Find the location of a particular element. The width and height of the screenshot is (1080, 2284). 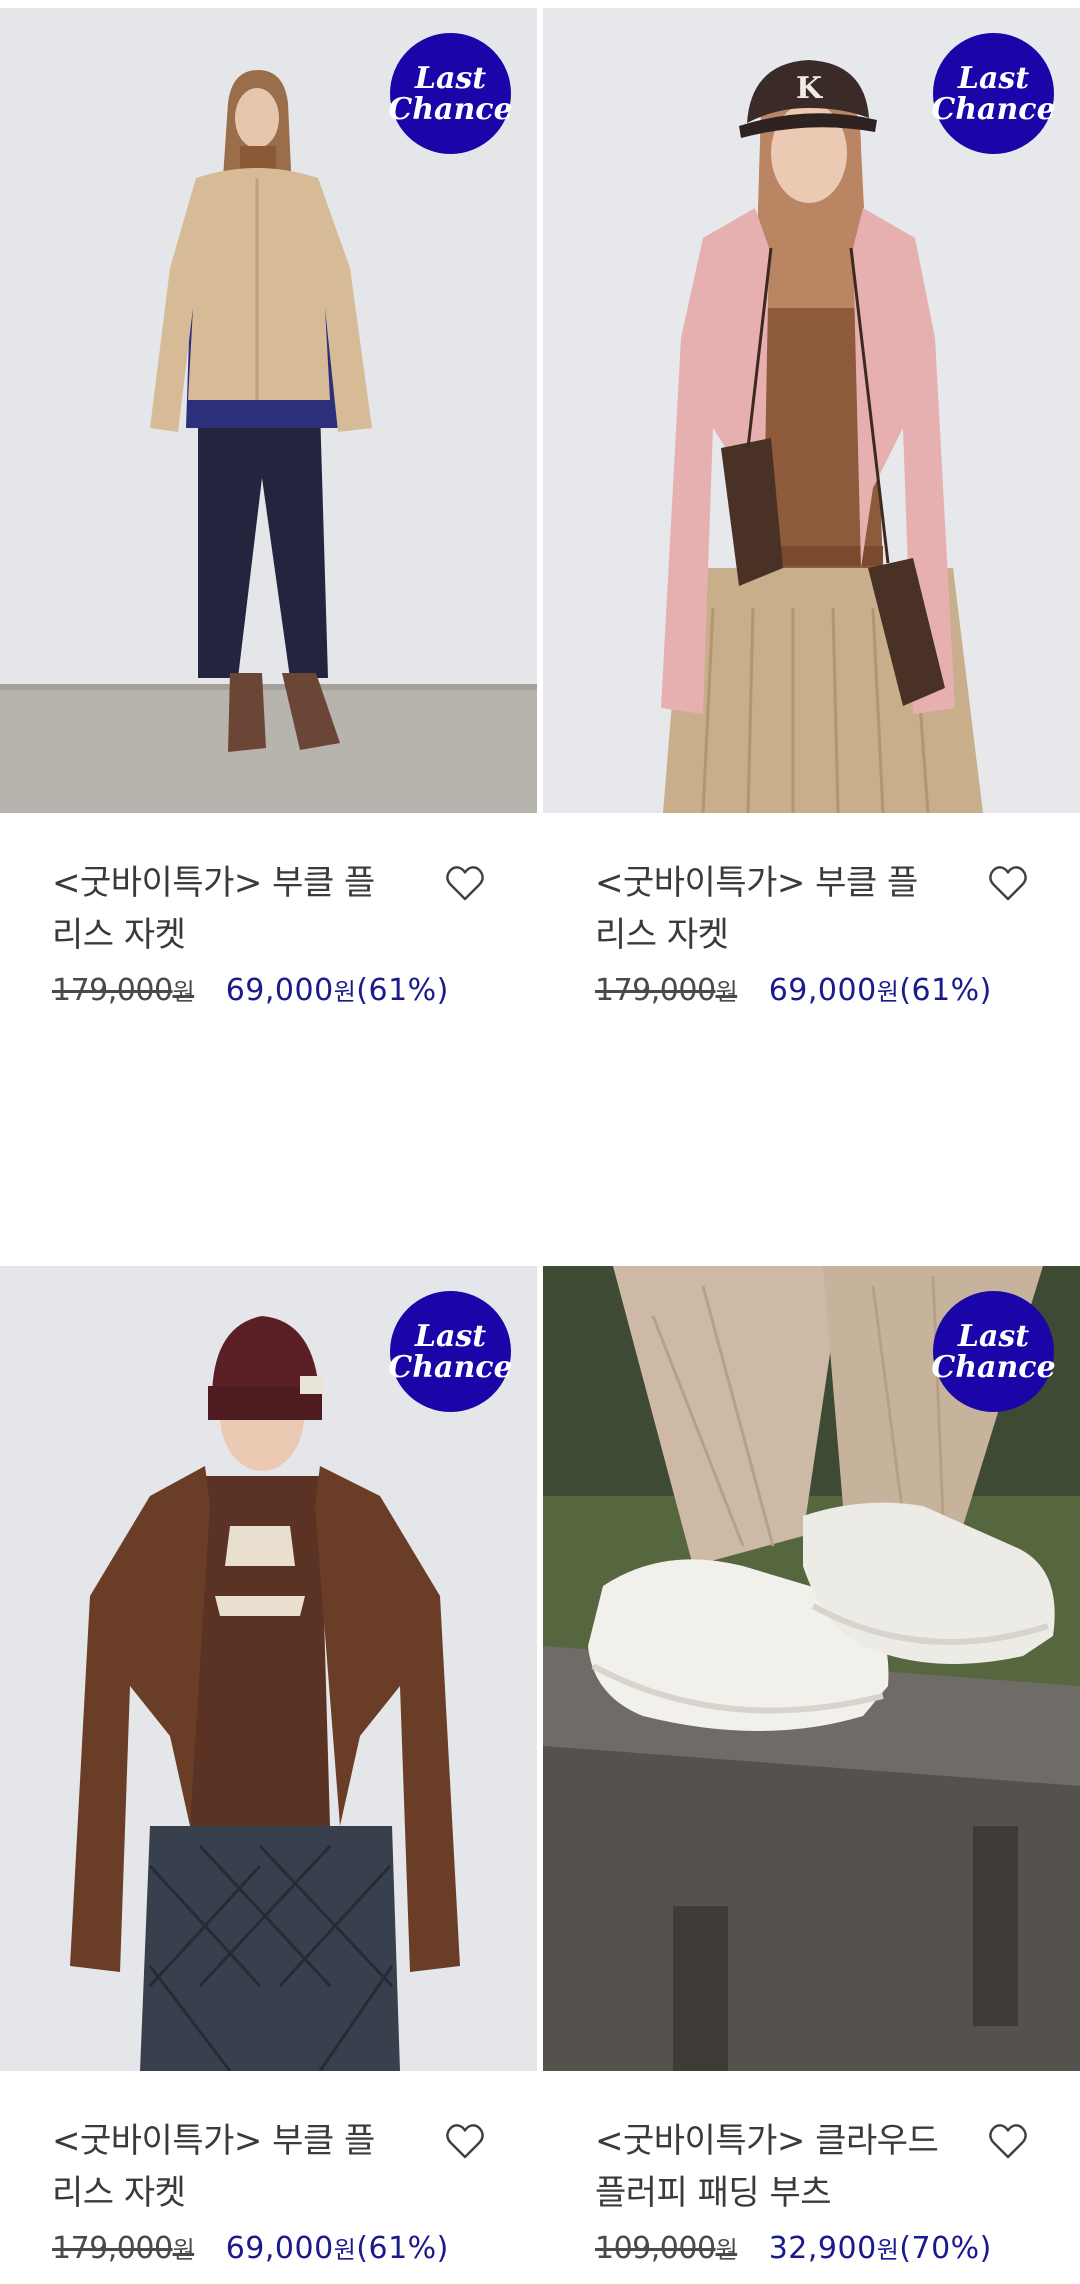

sale-price-value: 32,900 is located at coordinates (822, 2248).